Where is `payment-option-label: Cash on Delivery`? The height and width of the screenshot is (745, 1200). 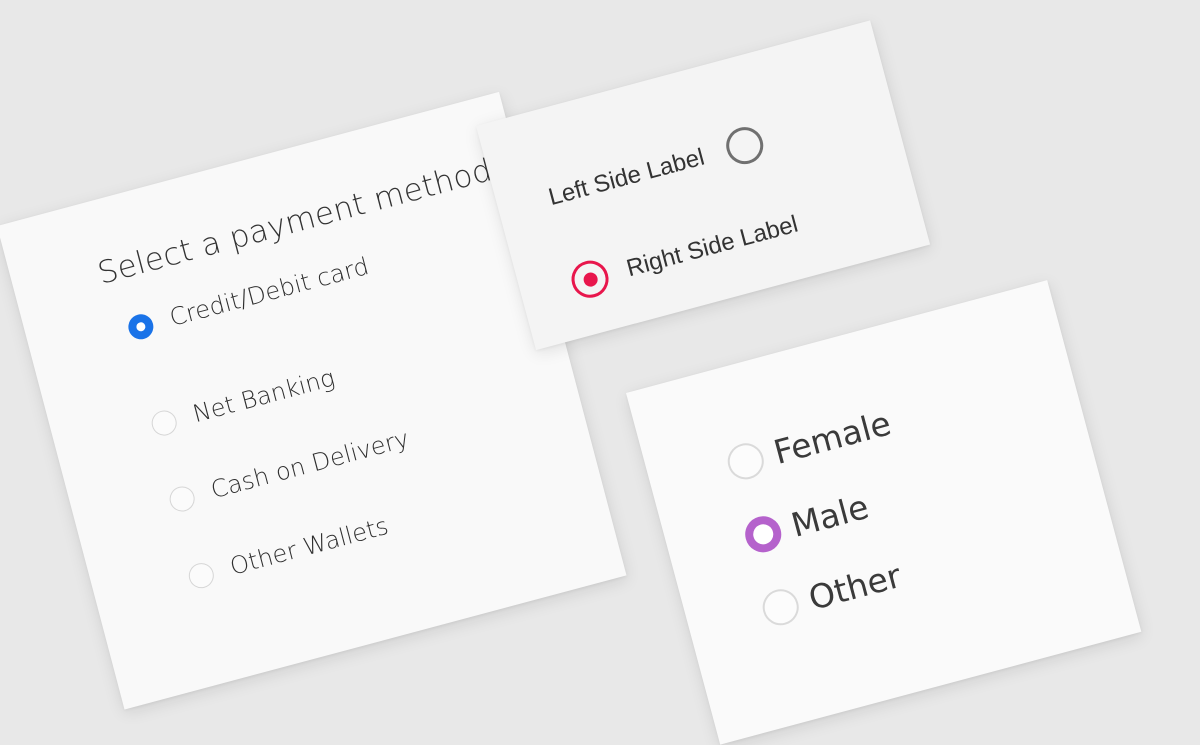 payment-option-label: Cash on Delivery is located at coordinates (309, 464).